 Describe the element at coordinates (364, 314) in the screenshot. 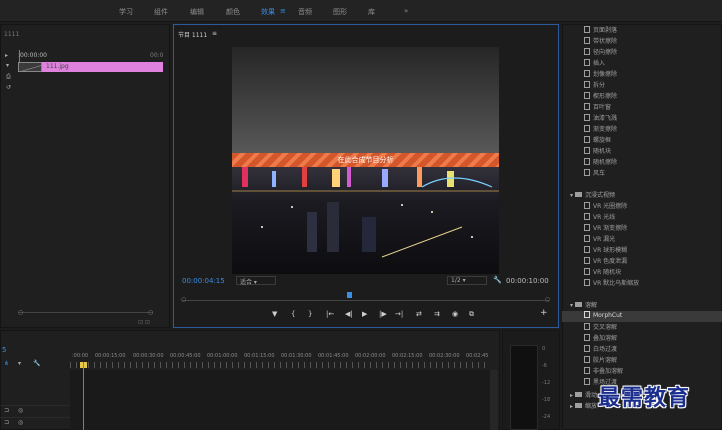

I see `play-button: ▶` at that location.